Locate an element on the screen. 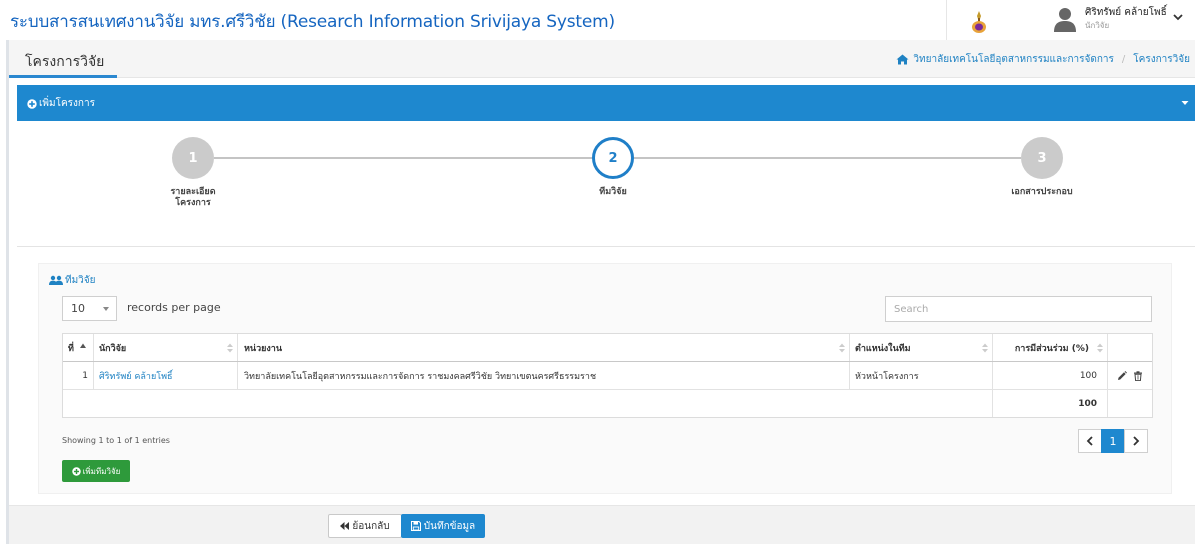  collapse-caret-icon is located at coordinates (1185, 103).